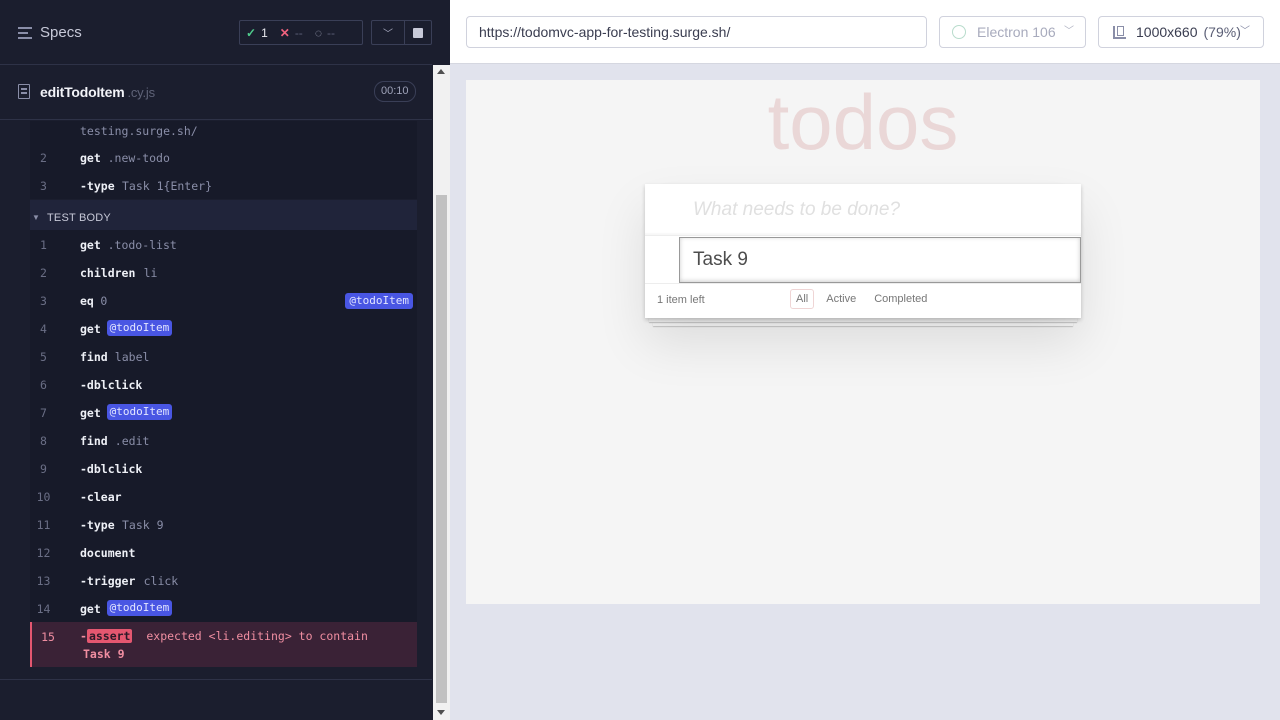 The width and height of the screenshot is (1280, 720). What do you see at coordinates (43, 497) in the screenshot?
I see `command-number: 10` at bounding box center [43, 497].